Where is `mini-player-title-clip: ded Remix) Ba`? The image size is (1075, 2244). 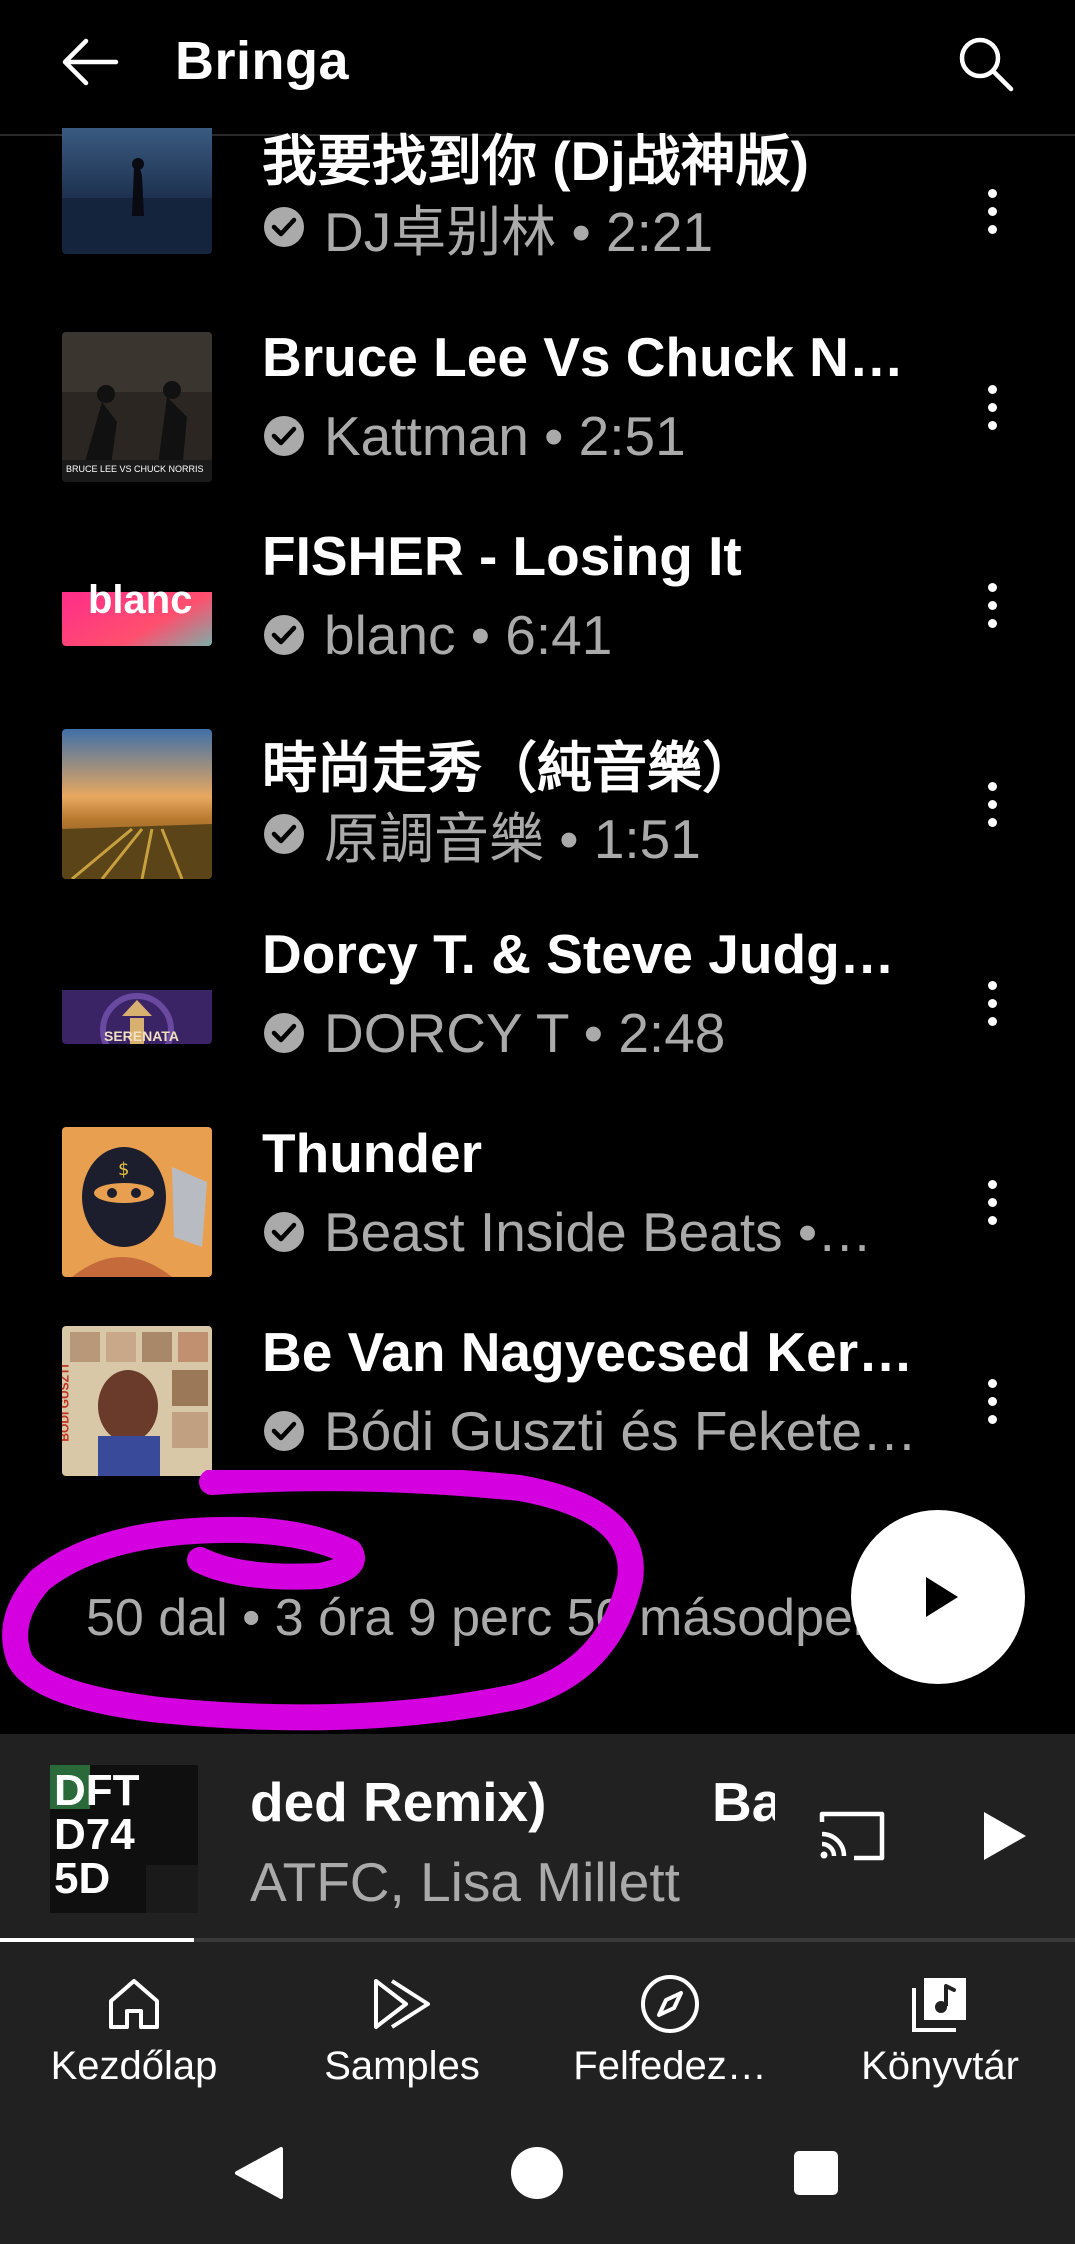
mini-player-title-clip: ded Remix) Ba is located at coordinates (512, 1805).